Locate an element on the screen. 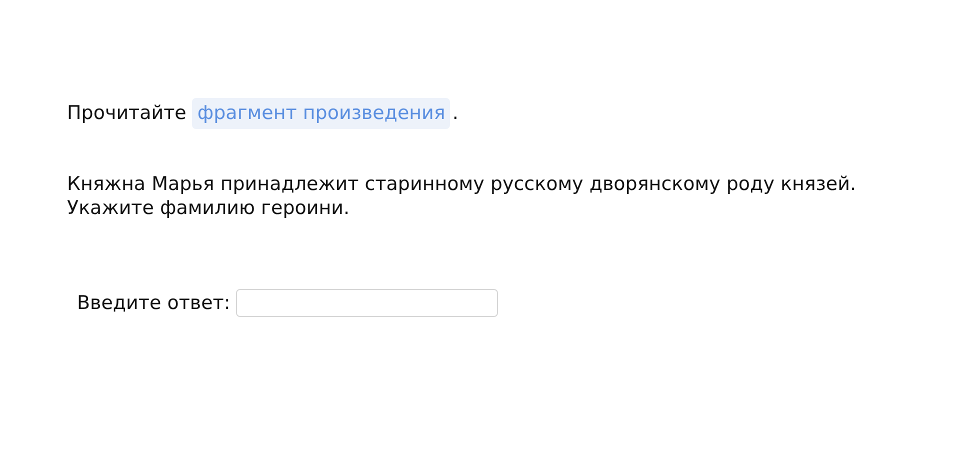 The height and width of the screenshot is (462, 965). answer-field is located at coordinates (367, 302).